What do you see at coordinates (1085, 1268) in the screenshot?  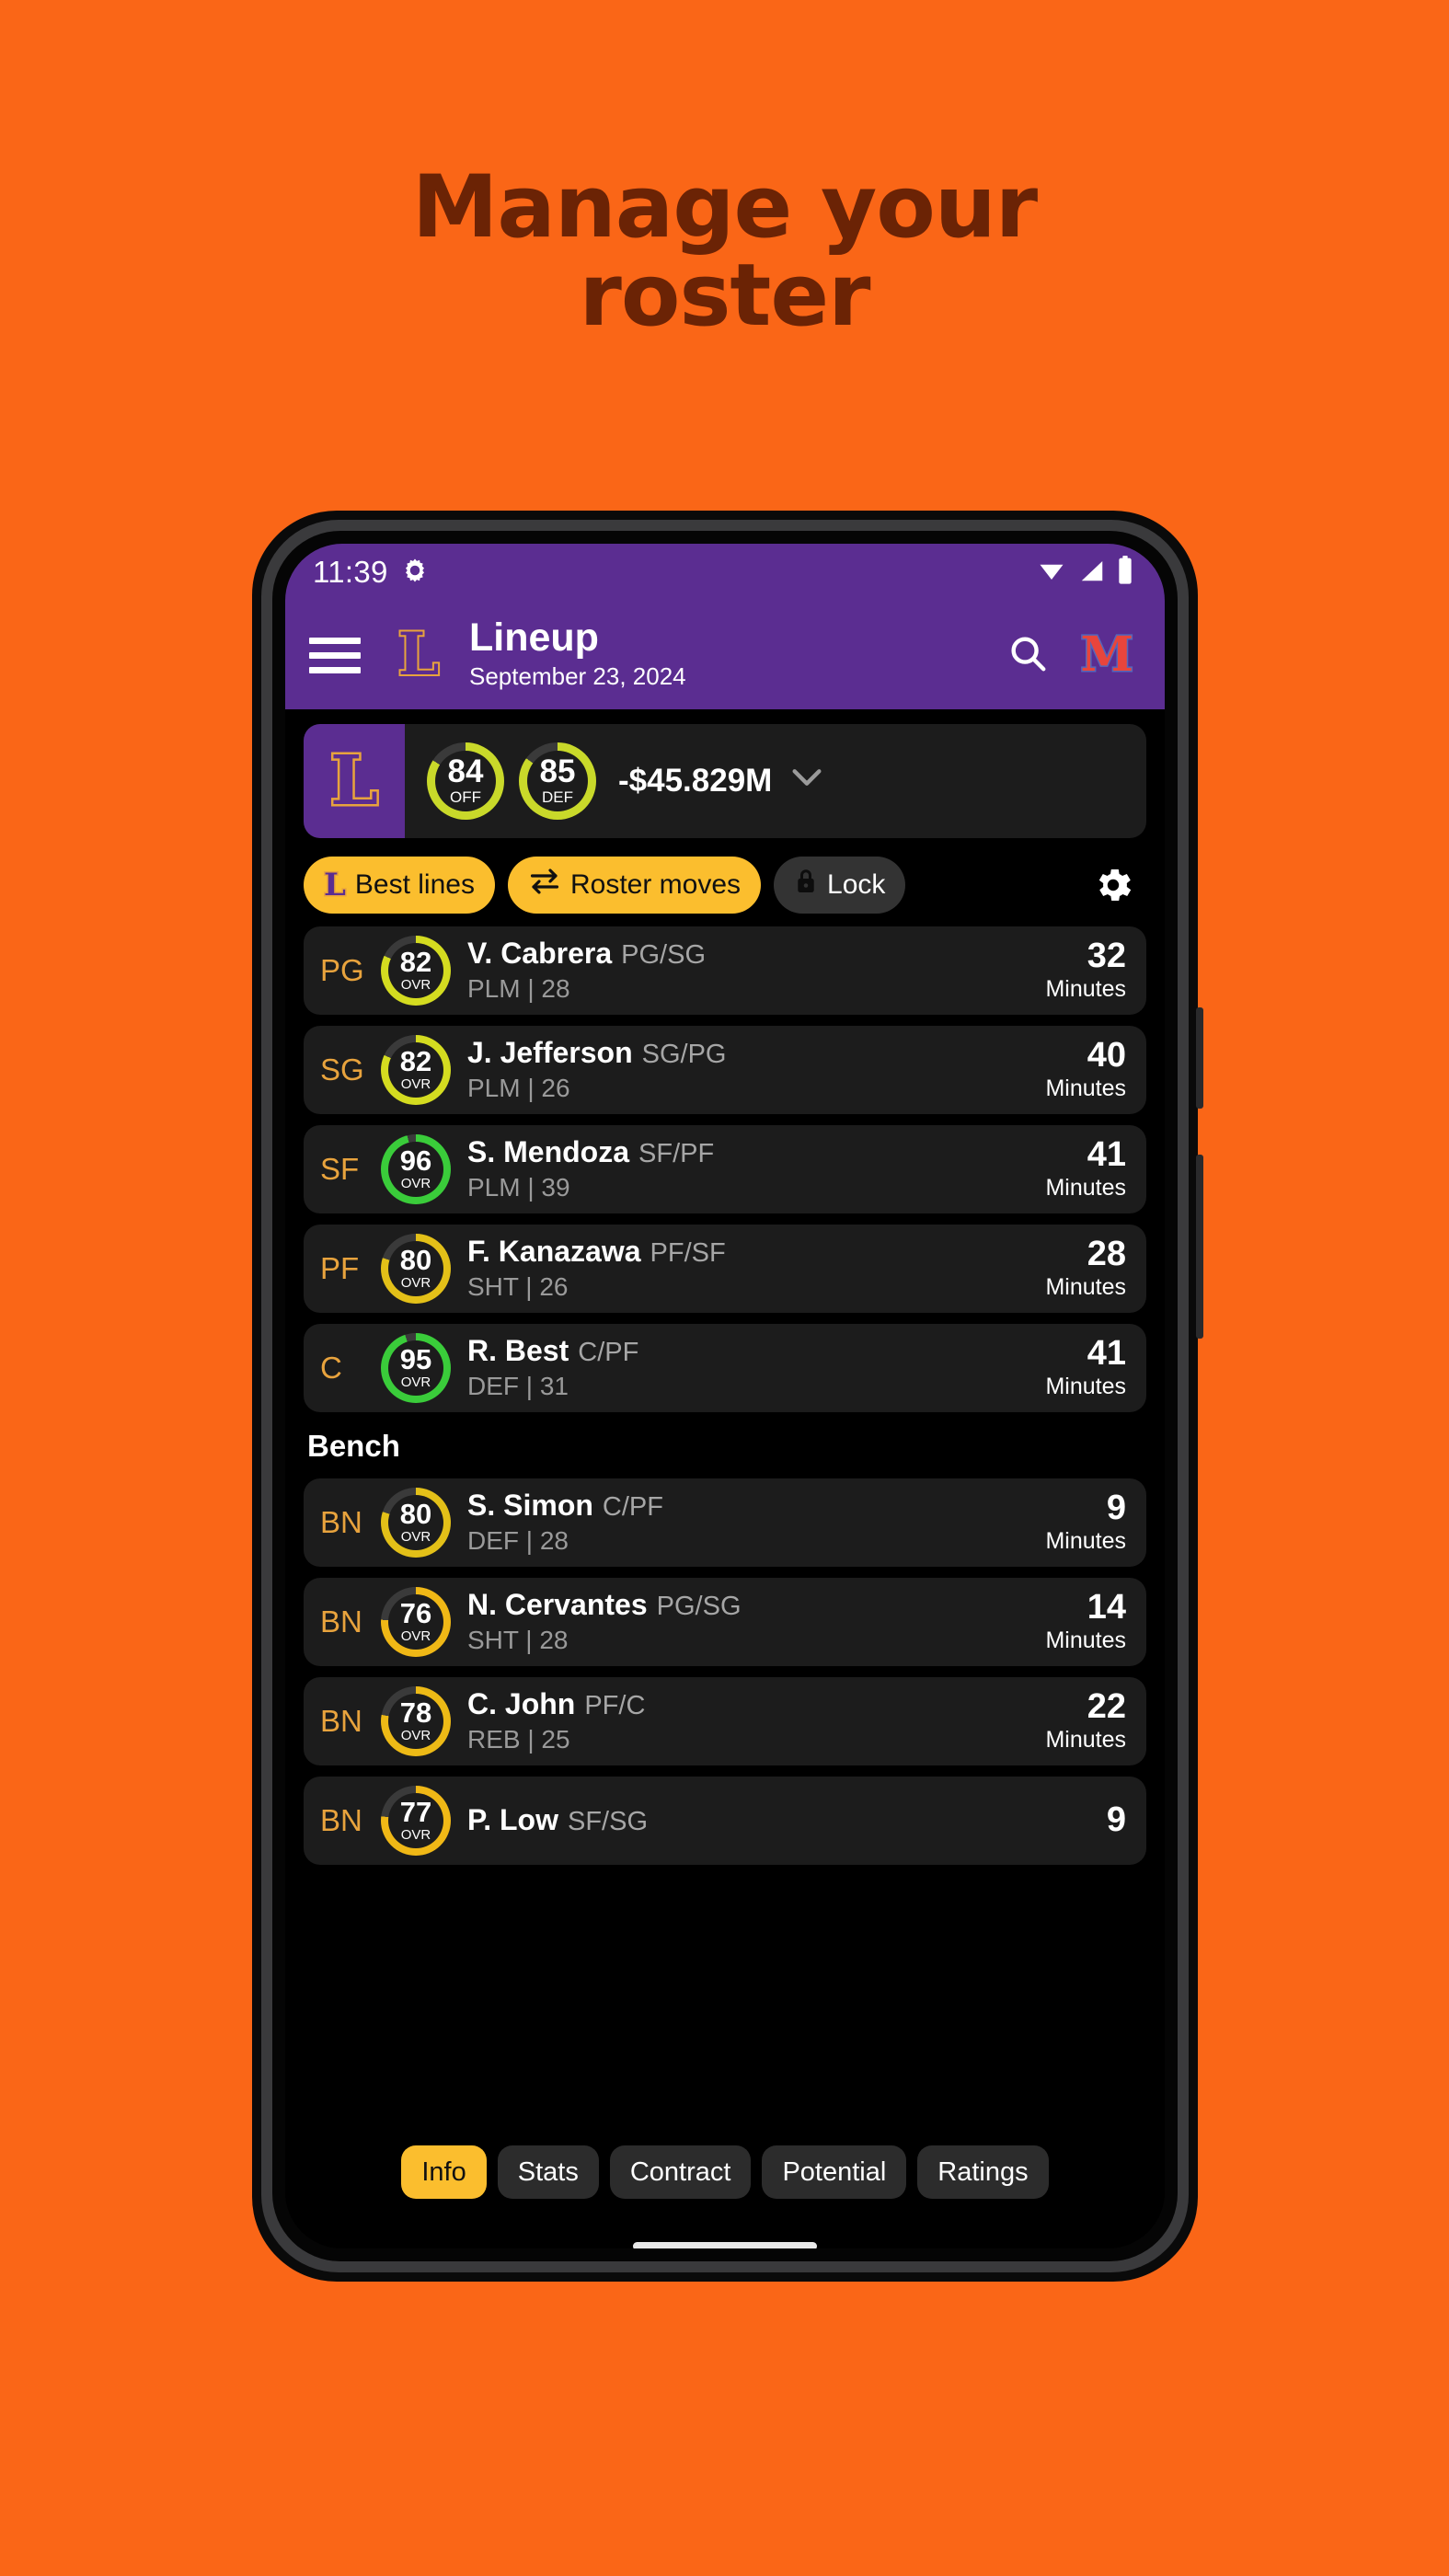 I see `player-minutes: 28 Minutes` at bounding box center [1085, 1268].